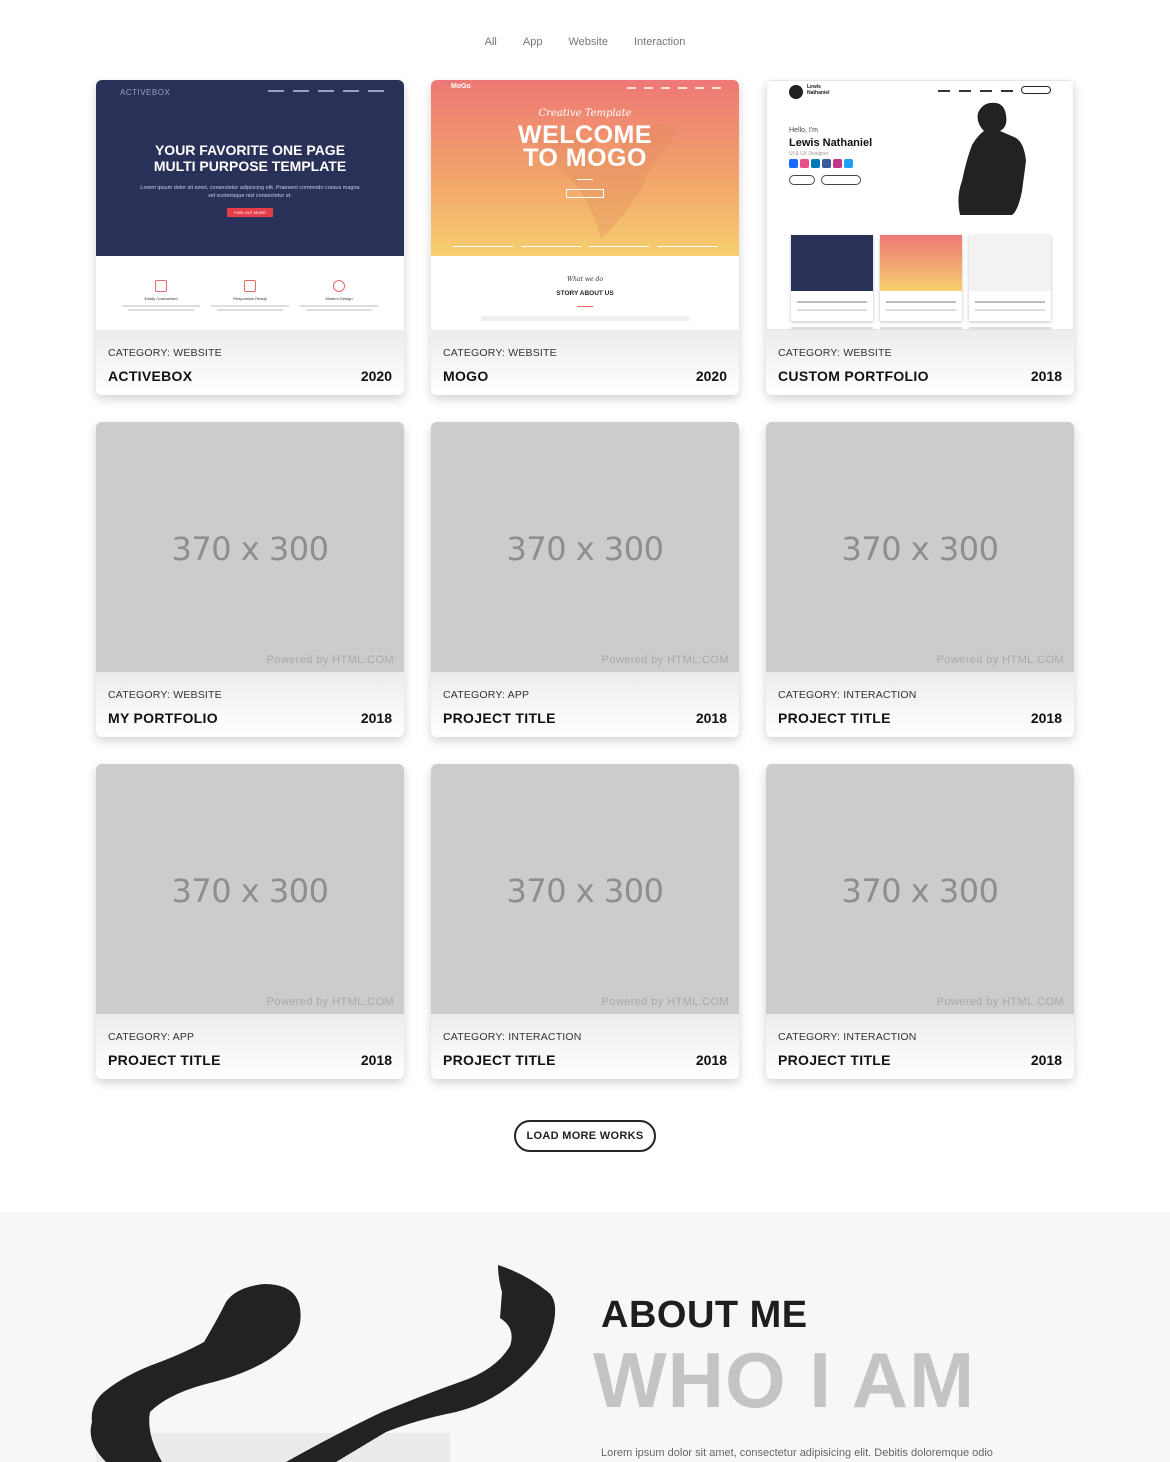 This screenshot has width=1170, height=1462. What do you see at coordinates (145, 92) in the screenshot?
I see `activebox-logo: ACTIVEBOX` at bounding box center [145, 92].